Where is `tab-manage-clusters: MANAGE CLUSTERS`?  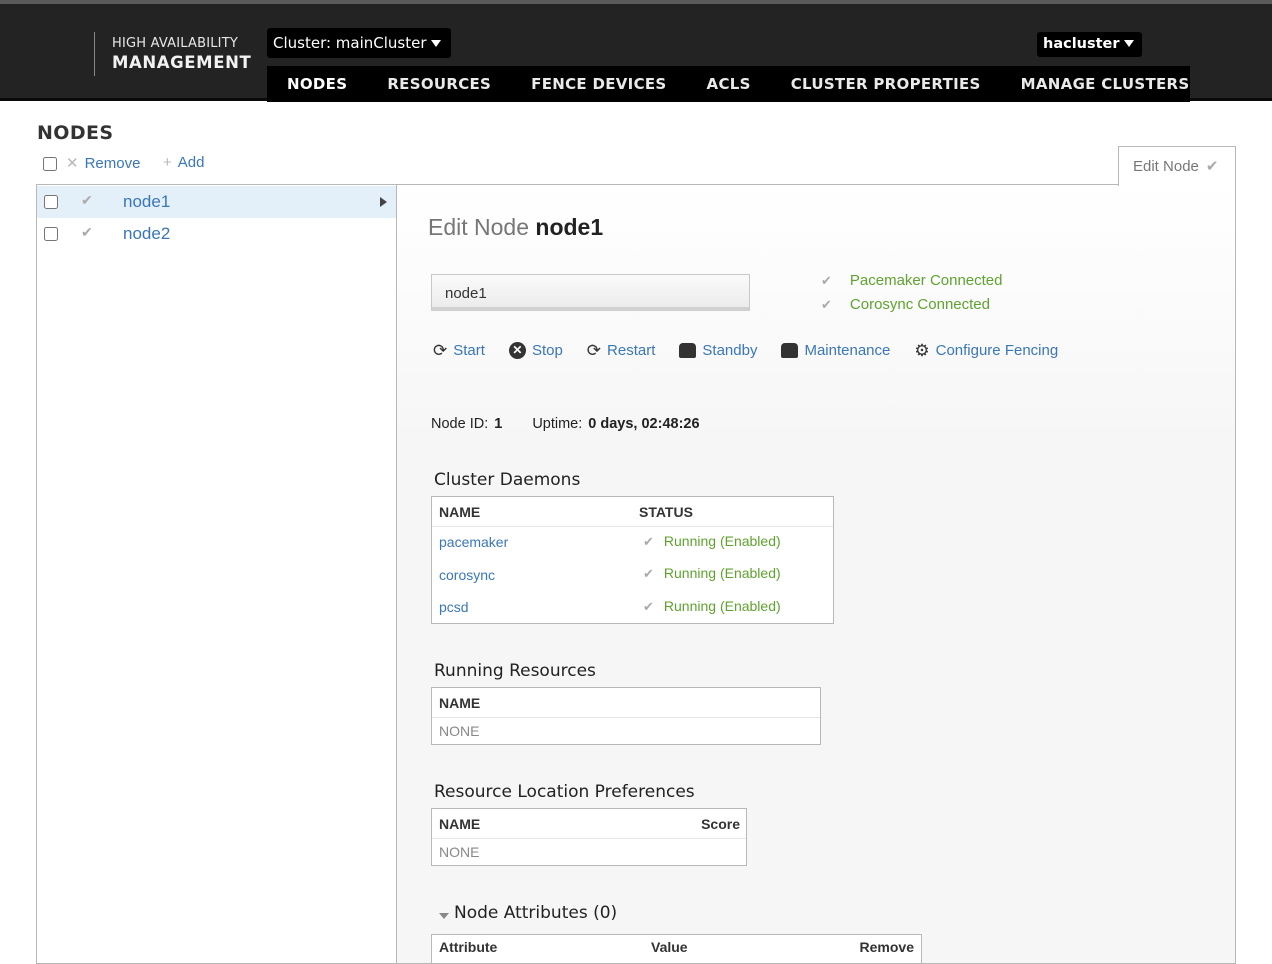
tab-manage-clusters: MANAGE CLUSTERS is located at coordinates (1105, 84).